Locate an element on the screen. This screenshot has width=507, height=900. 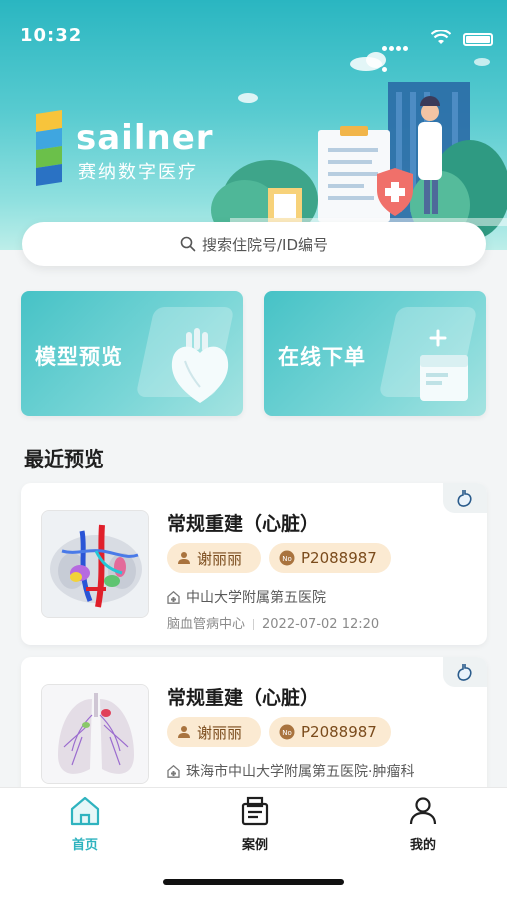
hospital-name: 中山大学附属第五医院 is located at coordinates (256, 598).